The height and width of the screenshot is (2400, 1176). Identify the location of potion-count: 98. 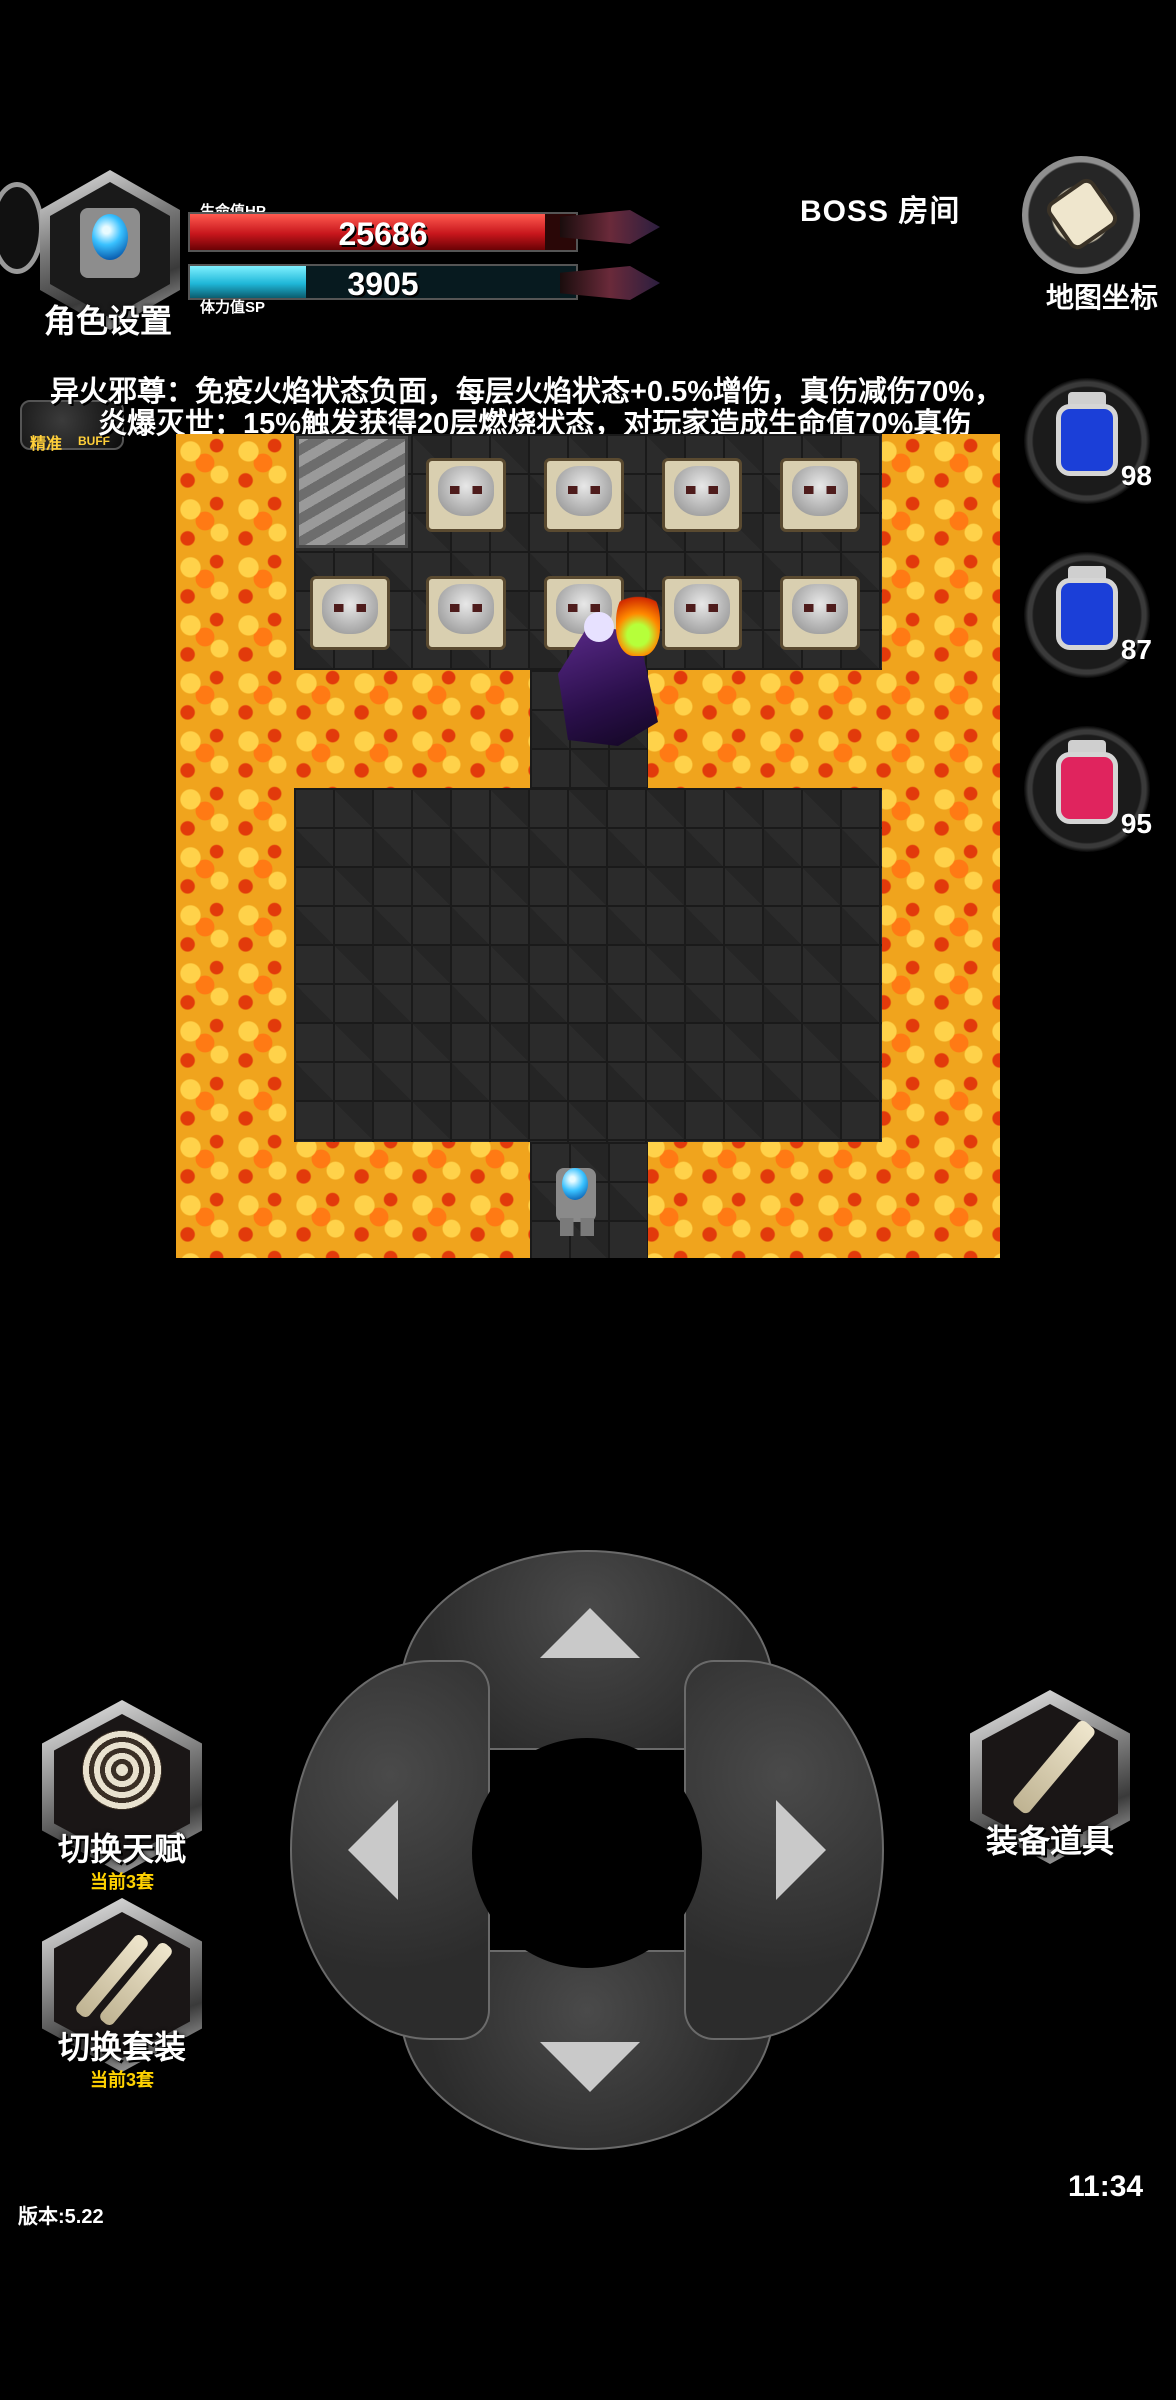
(1136, 475).